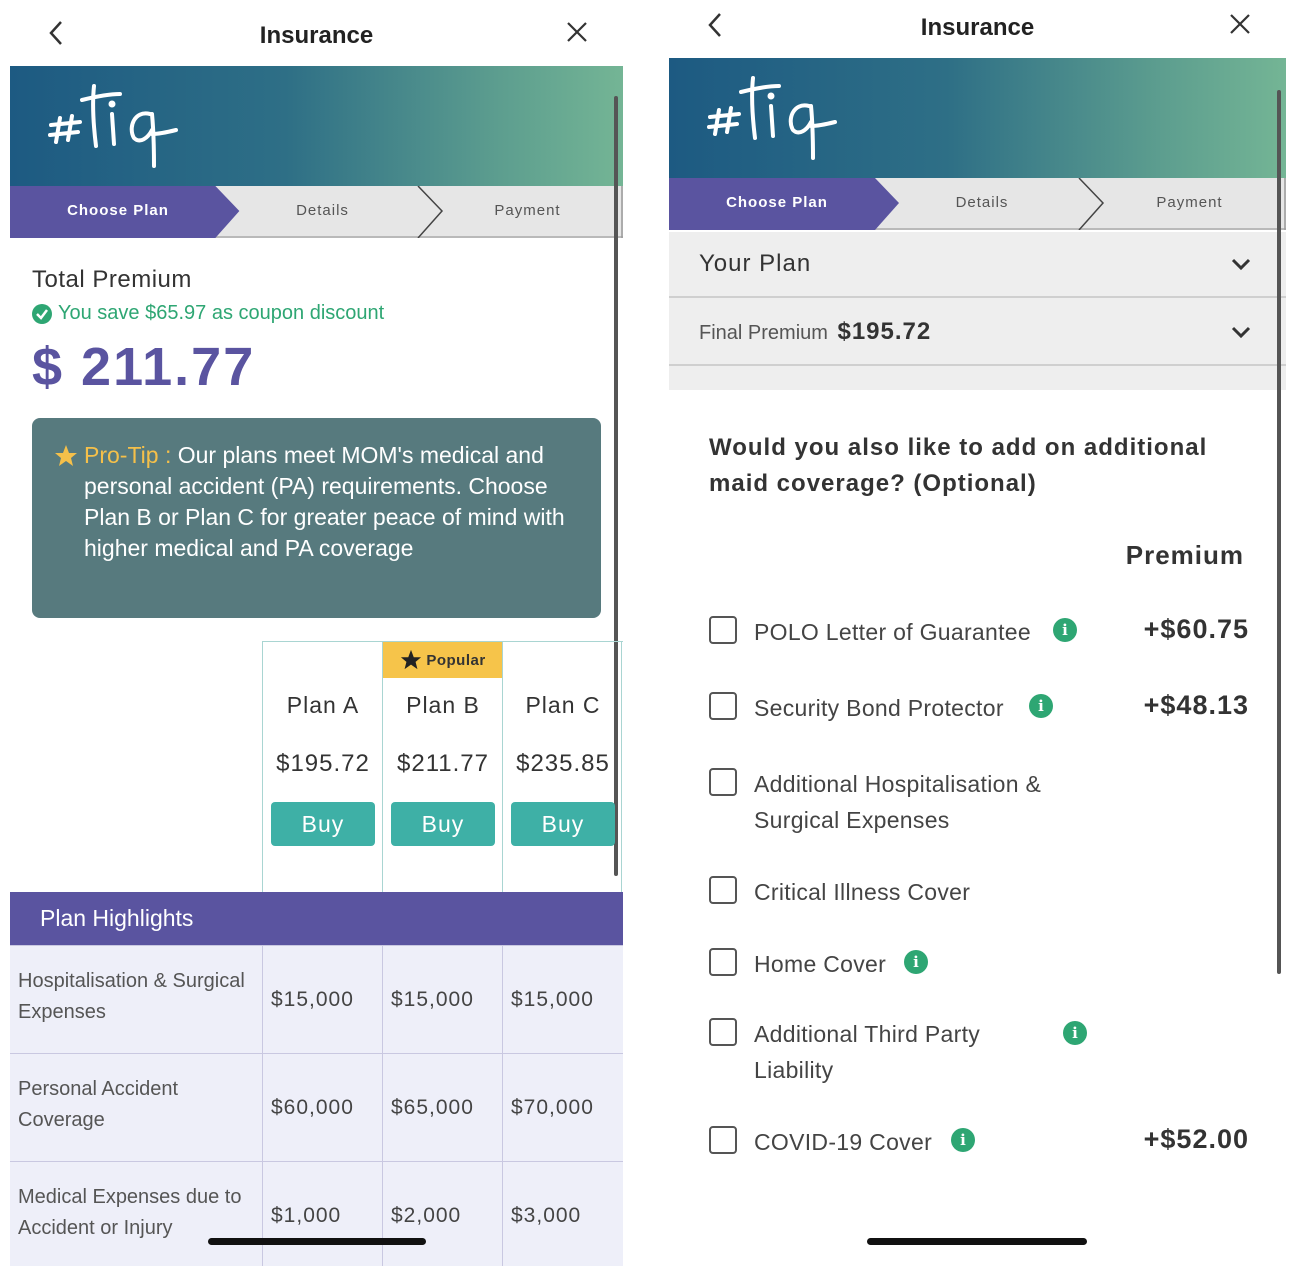 This screenshot has width=1298, height=1266. Describe the element at coordinates (1184, 555) in the screenshot. I see `premium-column-header: Premium` at that location.